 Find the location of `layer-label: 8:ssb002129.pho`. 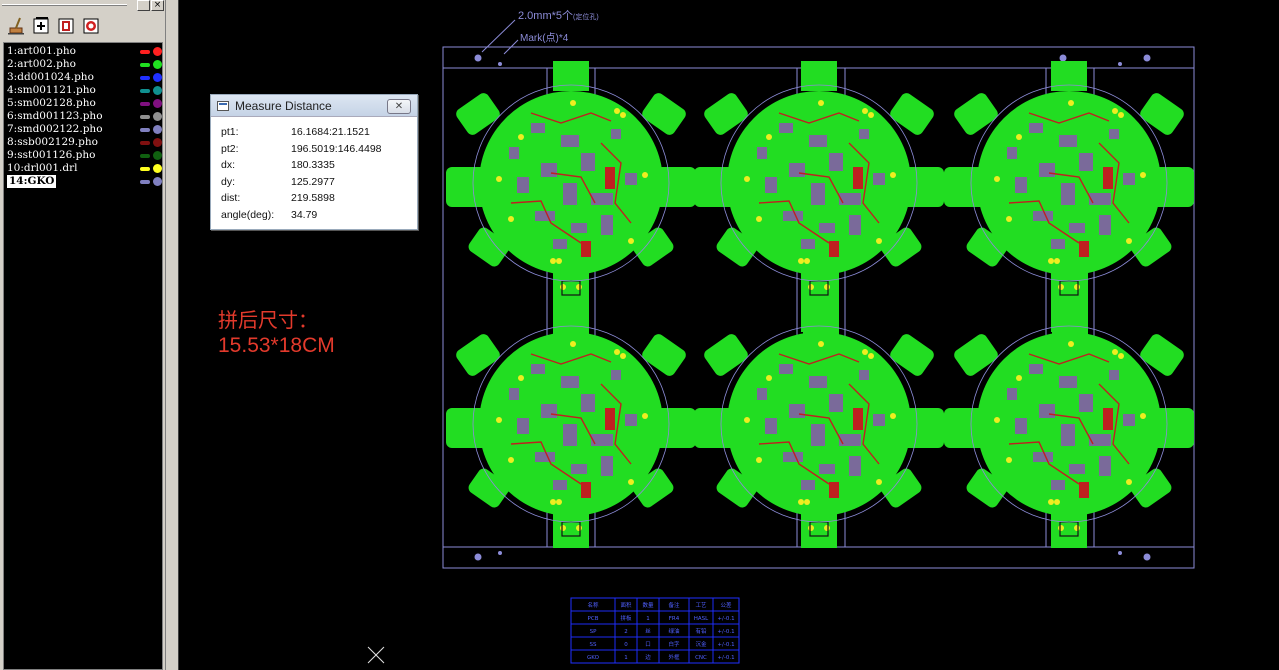

layer-label: 8:ssb002129.pho is located at coordinates (52, 142).